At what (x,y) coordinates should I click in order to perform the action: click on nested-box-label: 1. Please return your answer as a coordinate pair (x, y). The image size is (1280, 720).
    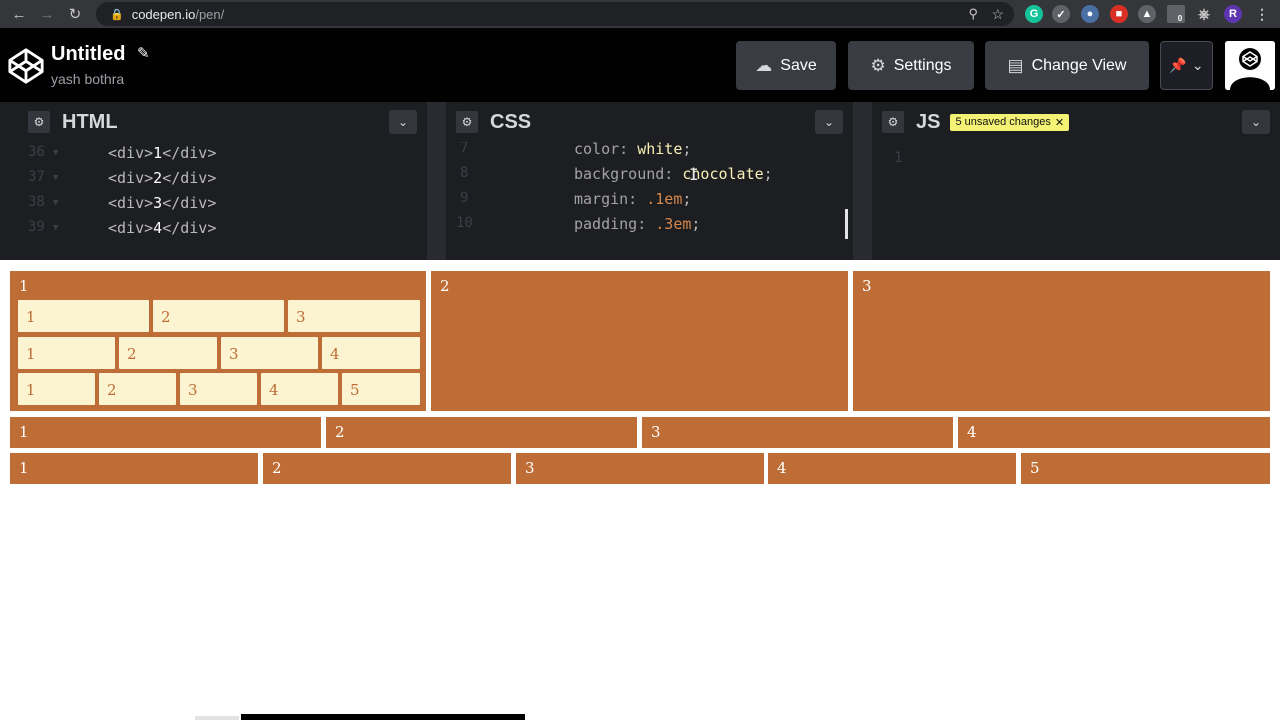
    Looking at the image, I should click on (31, 317).